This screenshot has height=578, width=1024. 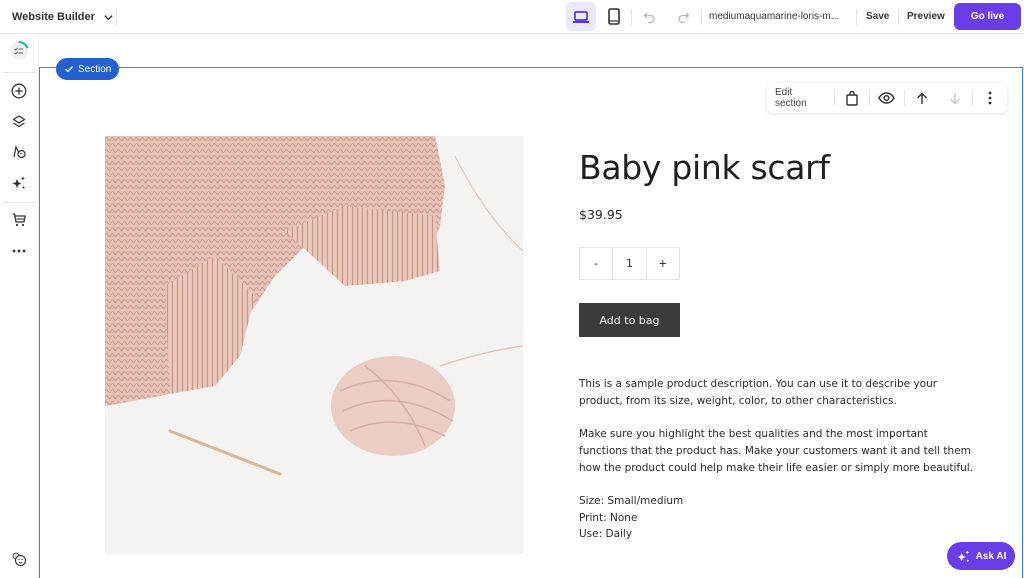 I want to click on left-sidebar, so click(x=19, y=306).